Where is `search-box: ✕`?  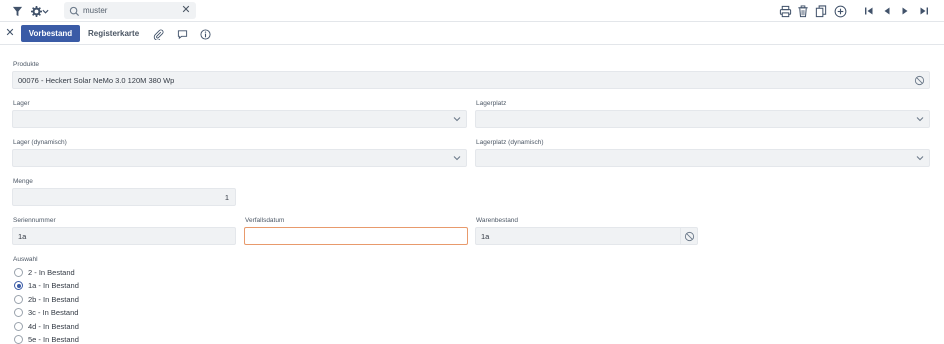 search-box: ✕ is located at coordinates (130, 10).